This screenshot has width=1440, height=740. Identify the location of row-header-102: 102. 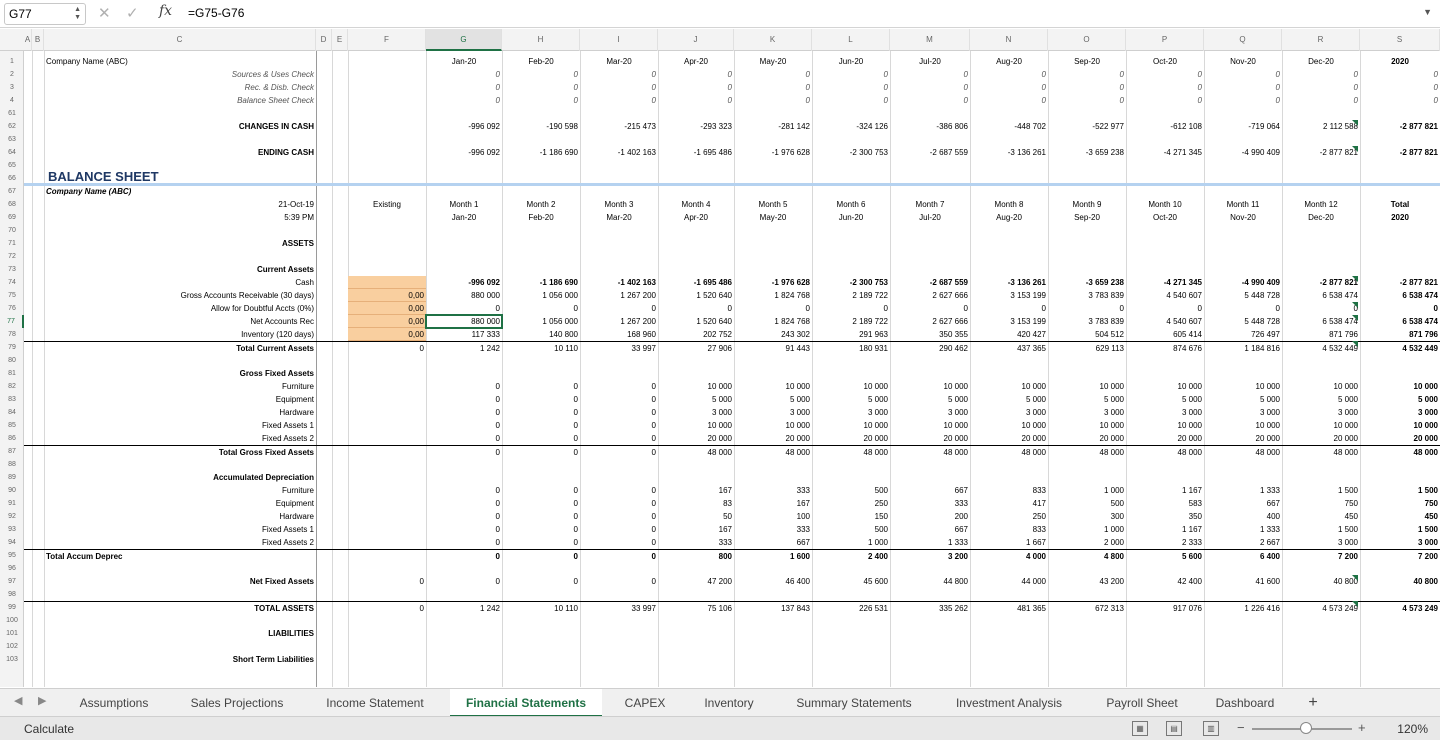
(12, 646).